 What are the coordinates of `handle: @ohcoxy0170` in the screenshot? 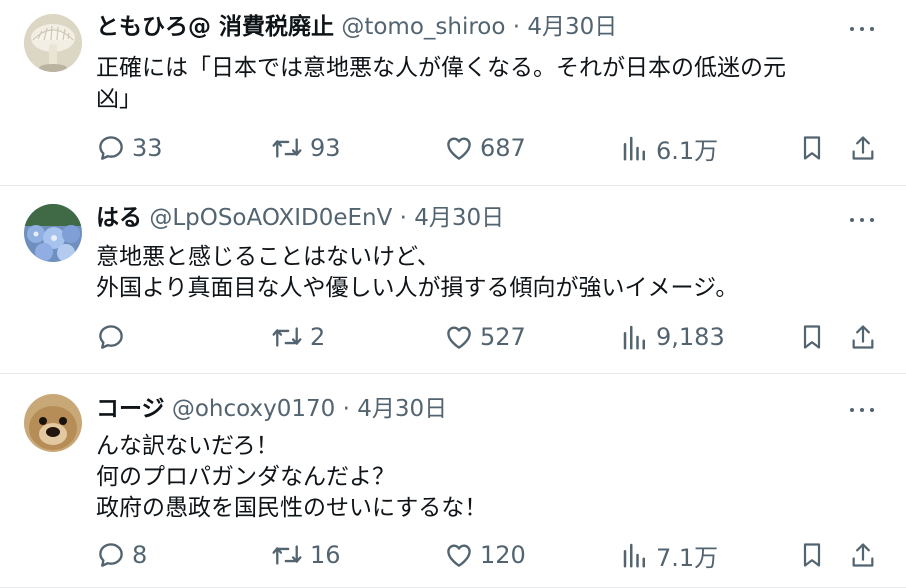 It's located at (253, 409).